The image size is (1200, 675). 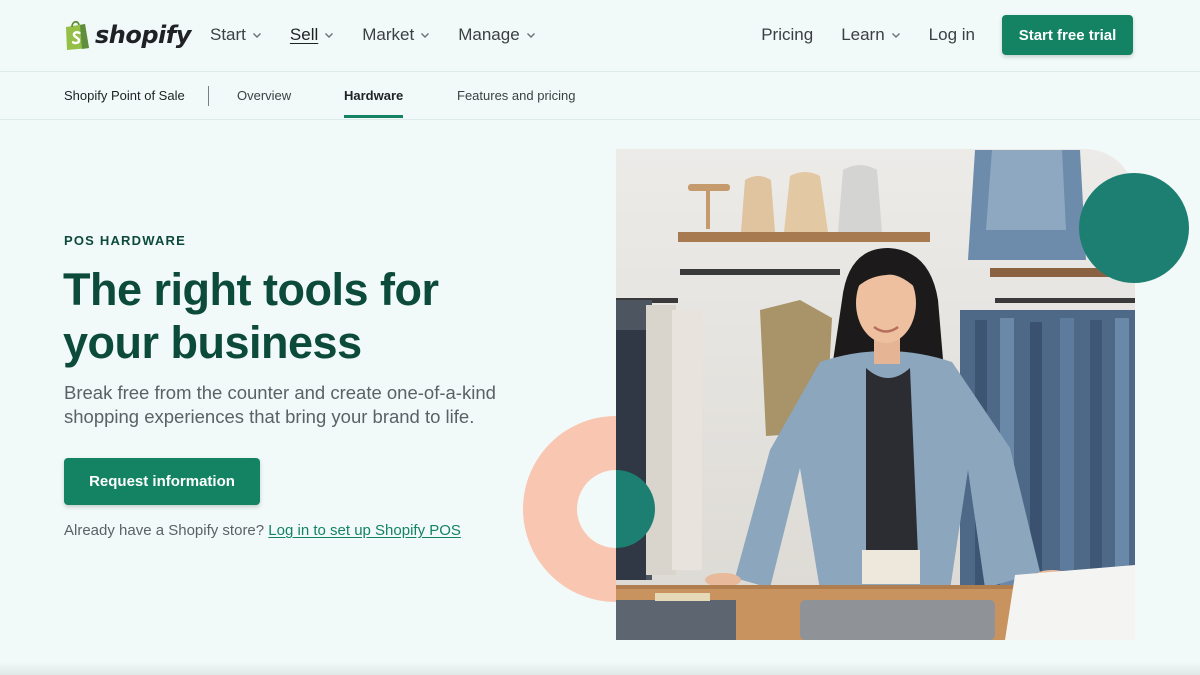 What do you see at coordinates (600, 668) in the screenshot?
I see `section-fade` at bounding box center [600, 668].